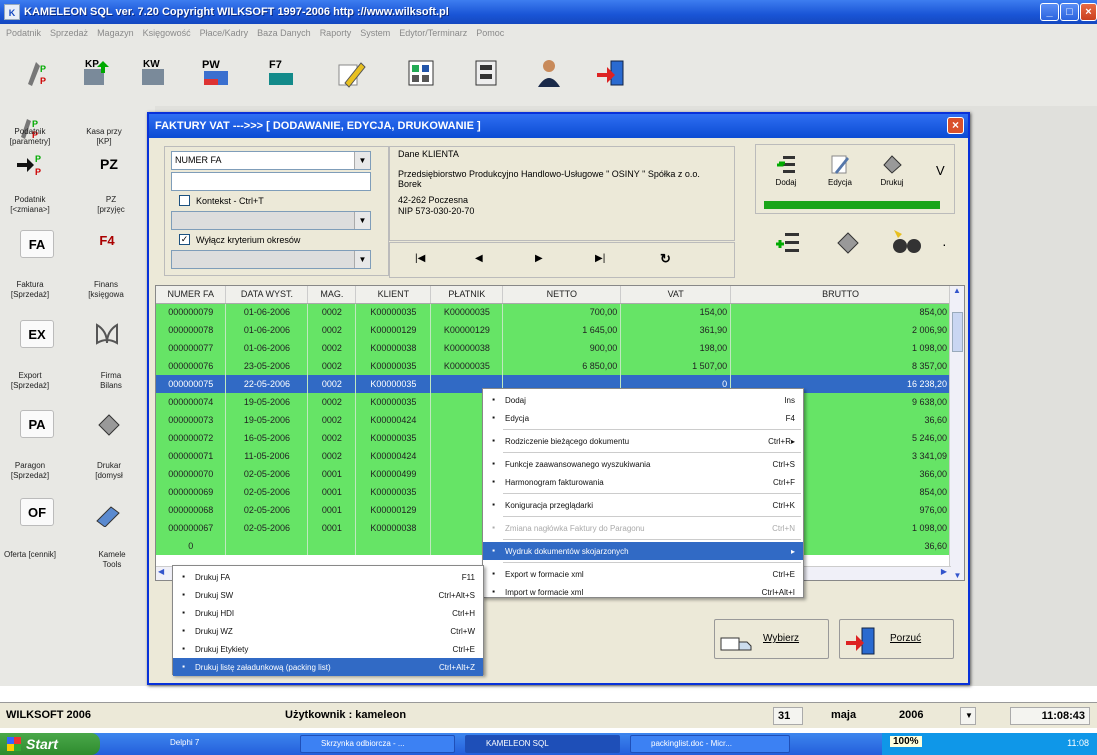 Image resolution: width=1097 pixels, height=755 pixels. I want to click on print-quick-icon, so click(848, 243).